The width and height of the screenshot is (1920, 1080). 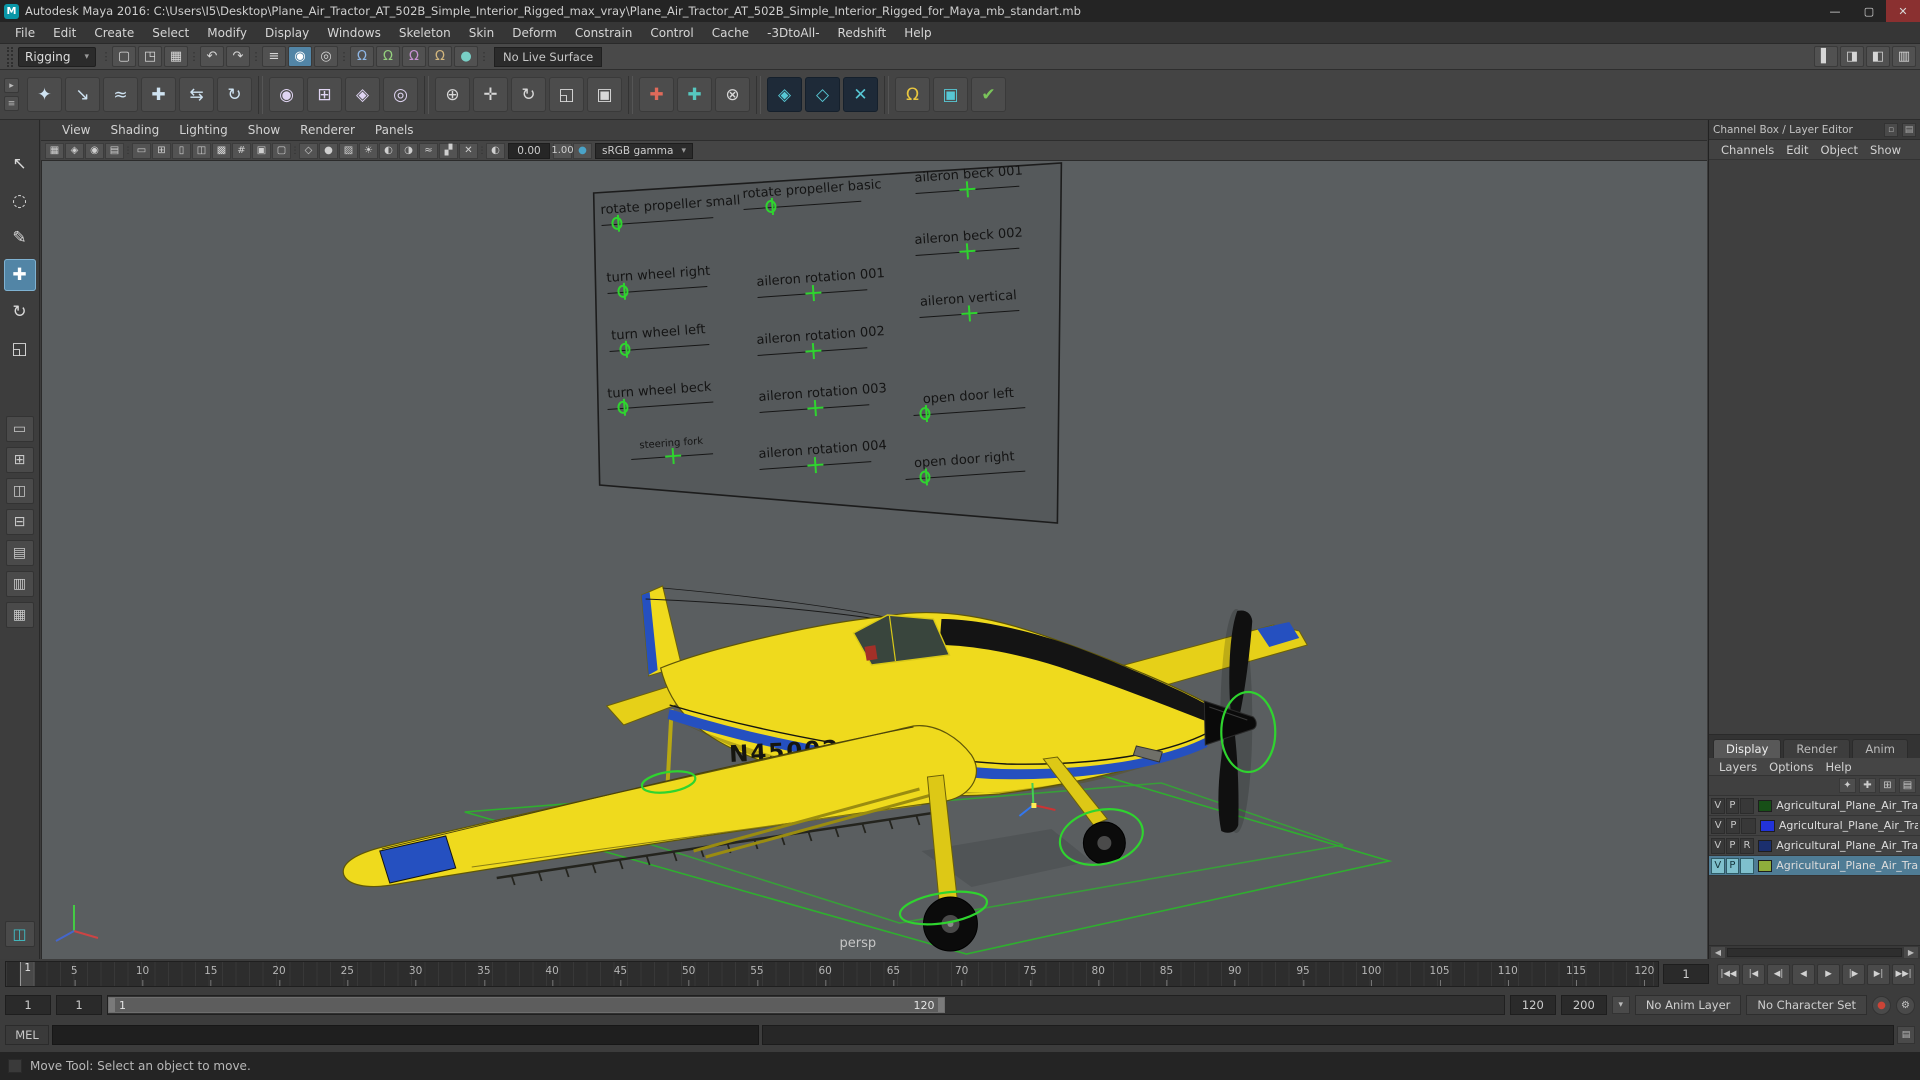 I want to click on toggle-modeling-toolkit-icon: ▌, so click(x=1826, y=56).